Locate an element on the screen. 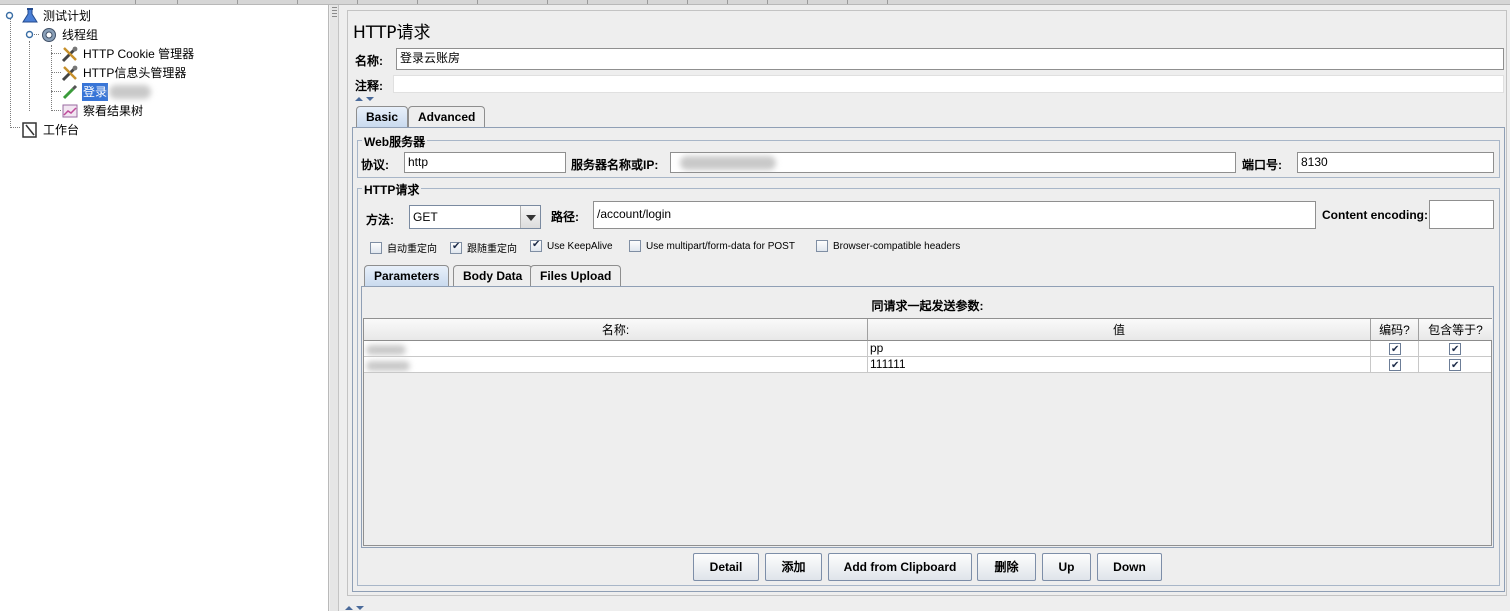 This screenshot has width=1510, height=611. tree-node-label: 工作台 is located at coordinates (61, 130).